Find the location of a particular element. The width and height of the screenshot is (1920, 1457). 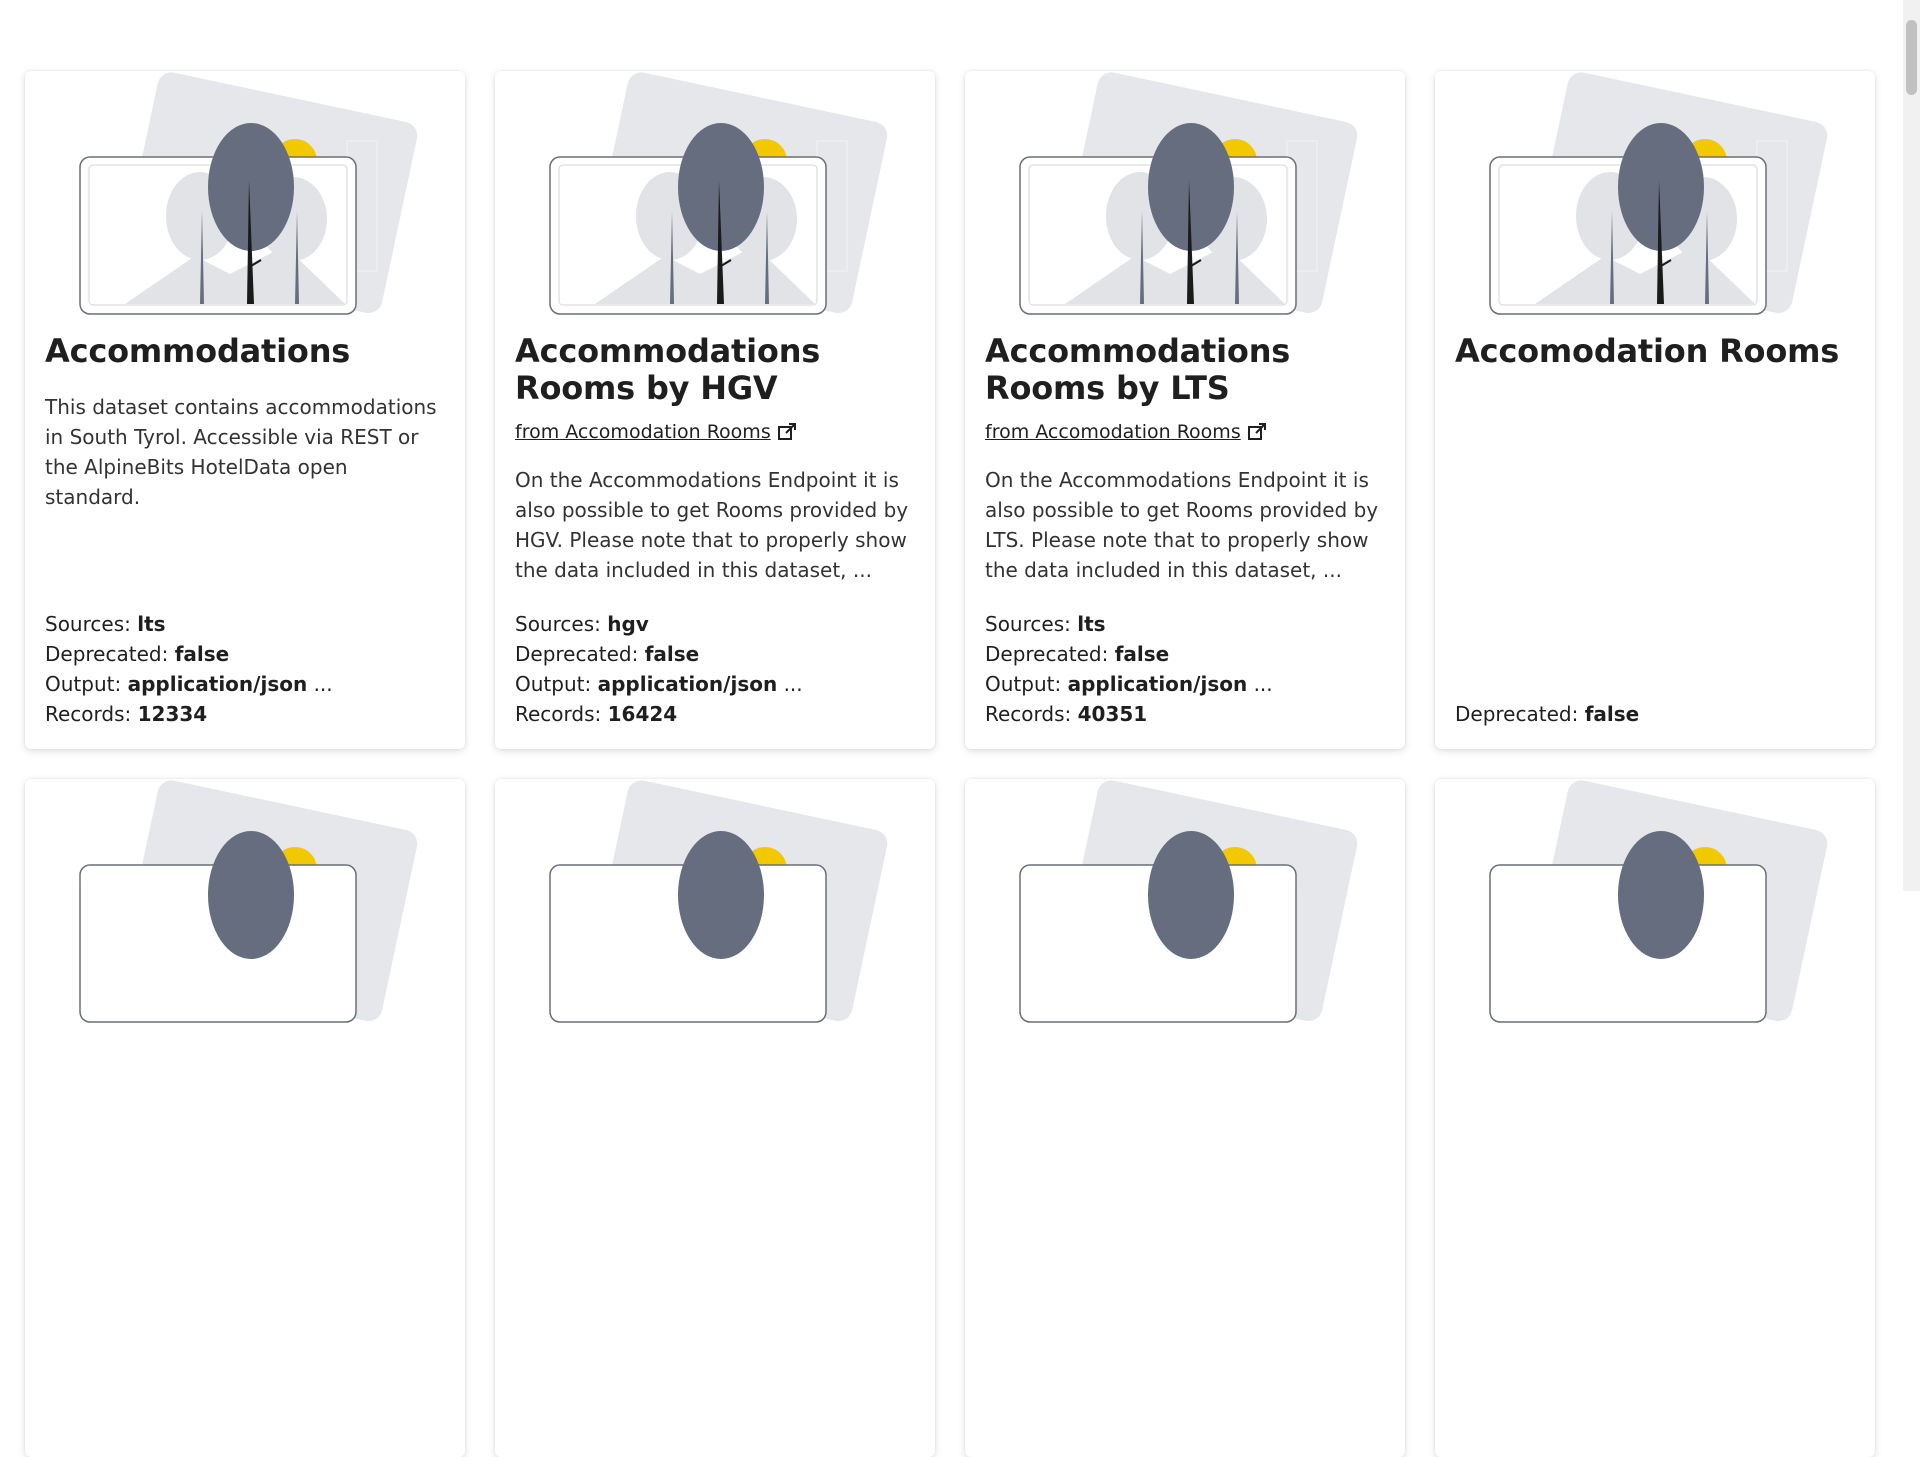

dataset-card: Accomodation Rooms Deprecated: false is located at coordinates (1655, 410).